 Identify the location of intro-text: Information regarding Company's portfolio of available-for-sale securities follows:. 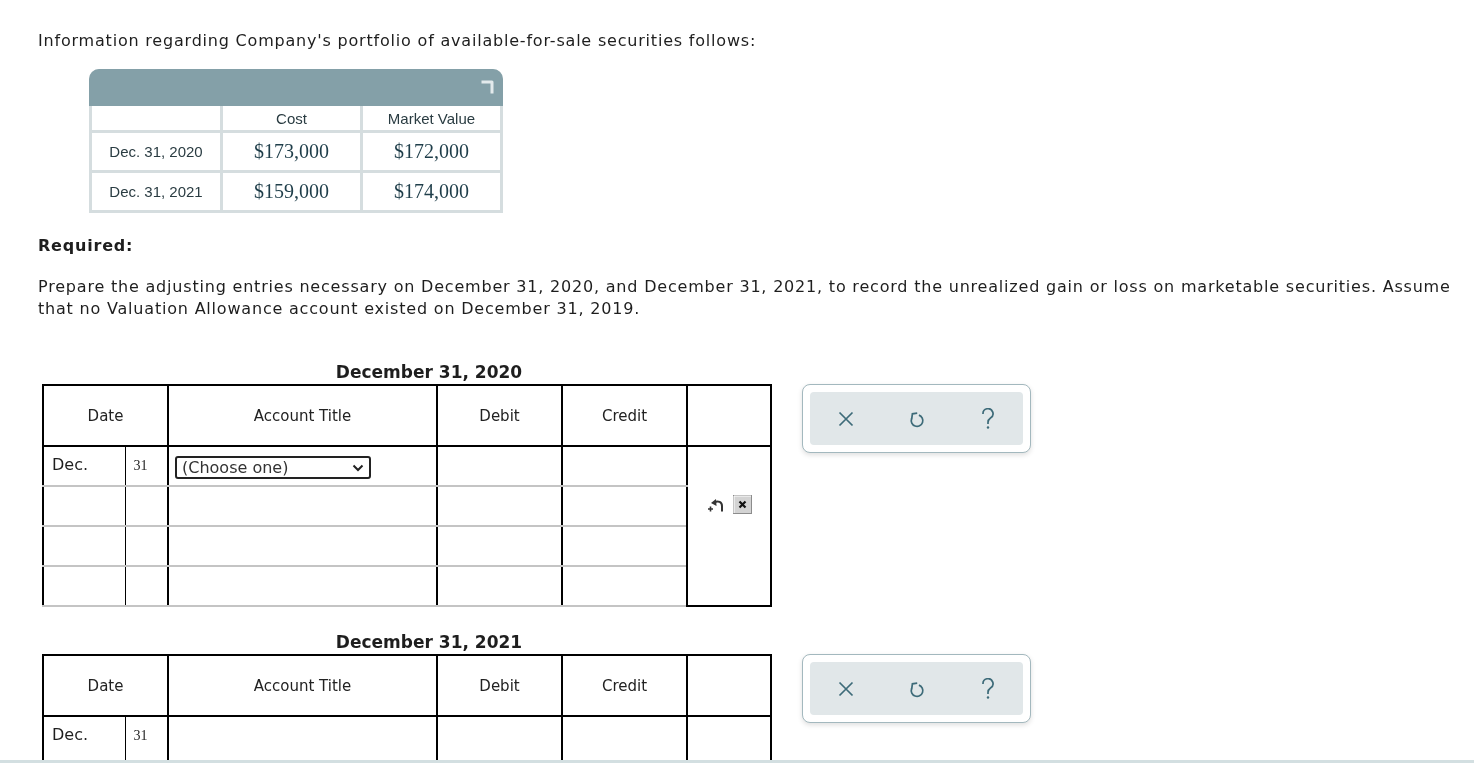
(397, 41).